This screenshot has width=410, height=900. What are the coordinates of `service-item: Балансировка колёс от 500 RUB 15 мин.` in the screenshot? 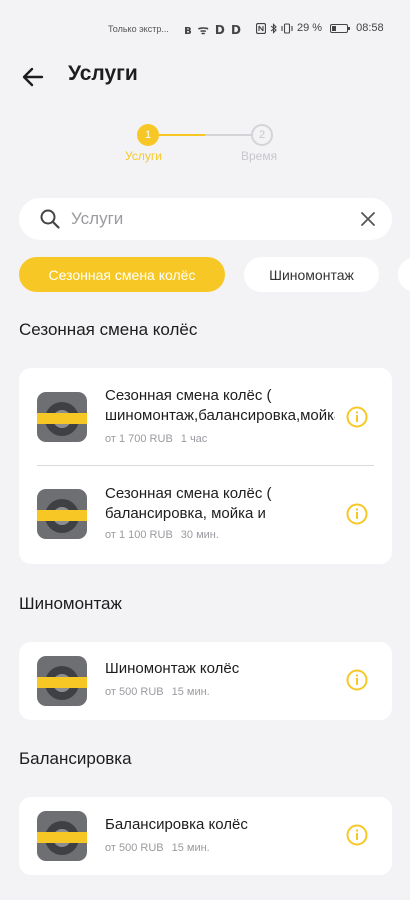 It's located at (205, 836).